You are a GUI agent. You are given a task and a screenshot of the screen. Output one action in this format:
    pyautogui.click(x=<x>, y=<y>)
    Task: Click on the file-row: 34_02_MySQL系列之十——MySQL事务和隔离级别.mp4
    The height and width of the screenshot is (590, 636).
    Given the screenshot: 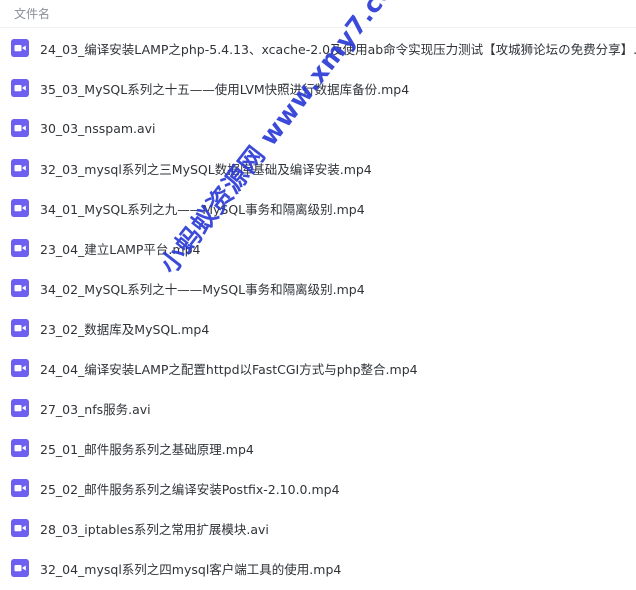 What is the action you would take?
    pyautogui.click(x=318, y=288)
    